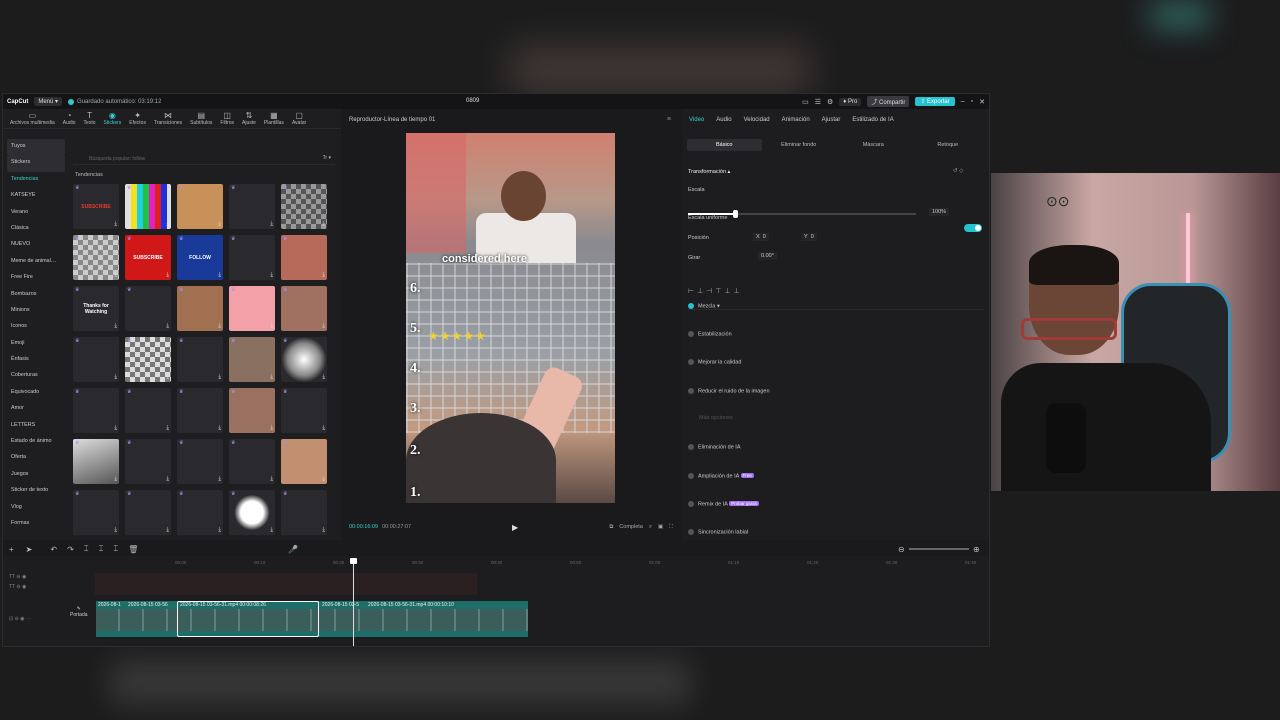 The width and height of the screenshot is (1280, 720). I want to click on align-top-icon: ⊤, so click(718, 292).